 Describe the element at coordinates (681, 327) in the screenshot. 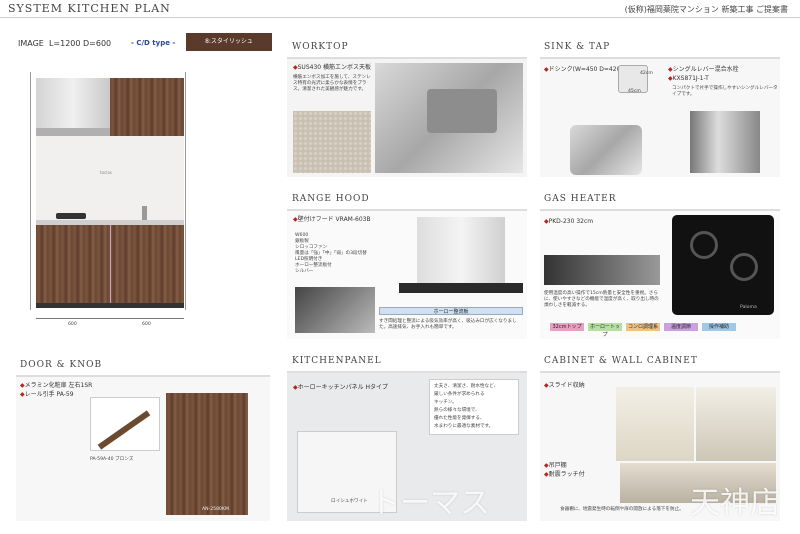

I see `gas-chip-4: 温度調節` at that location.